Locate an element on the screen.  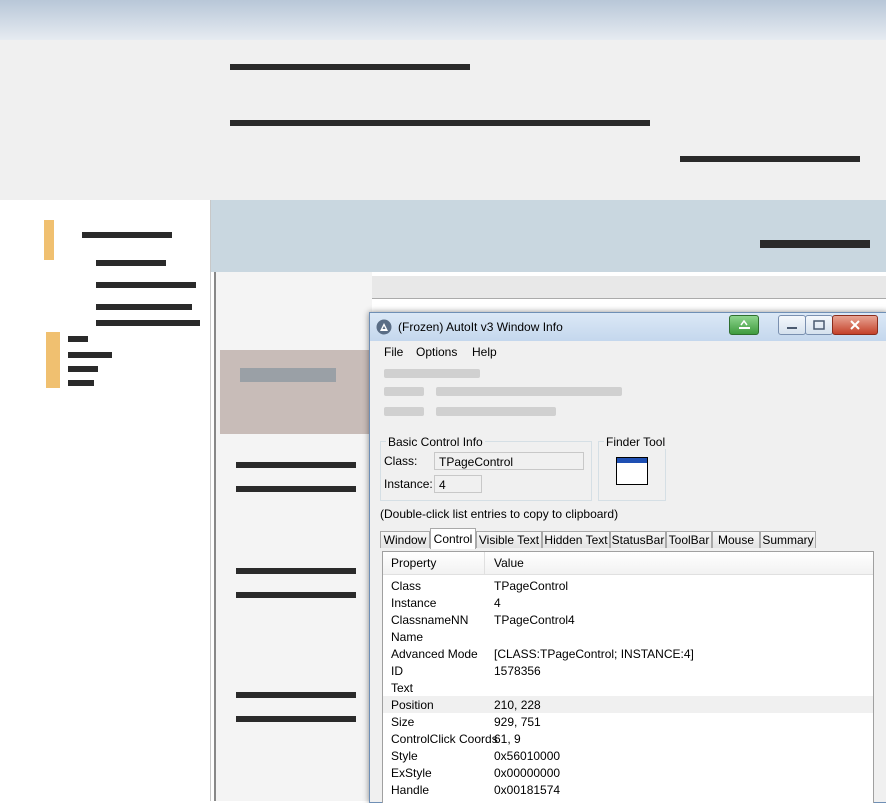
menu-bar: File Options Help is located at coordinates (628, 352).